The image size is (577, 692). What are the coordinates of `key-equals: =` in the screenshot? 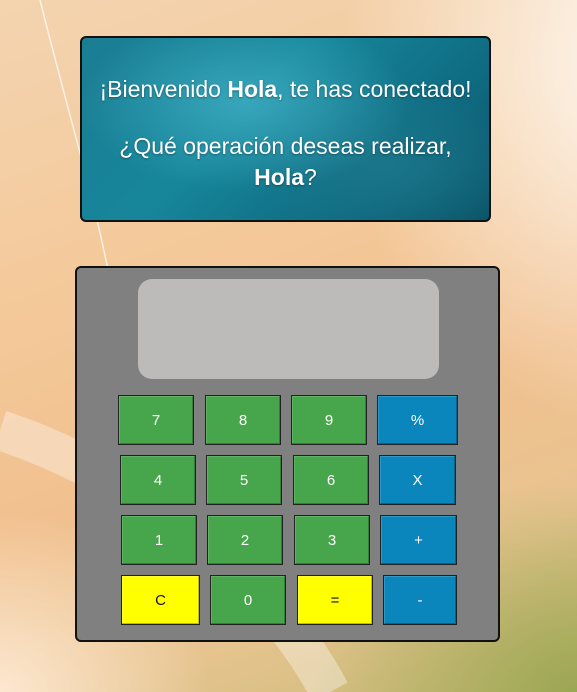 It's located at (335, 600).